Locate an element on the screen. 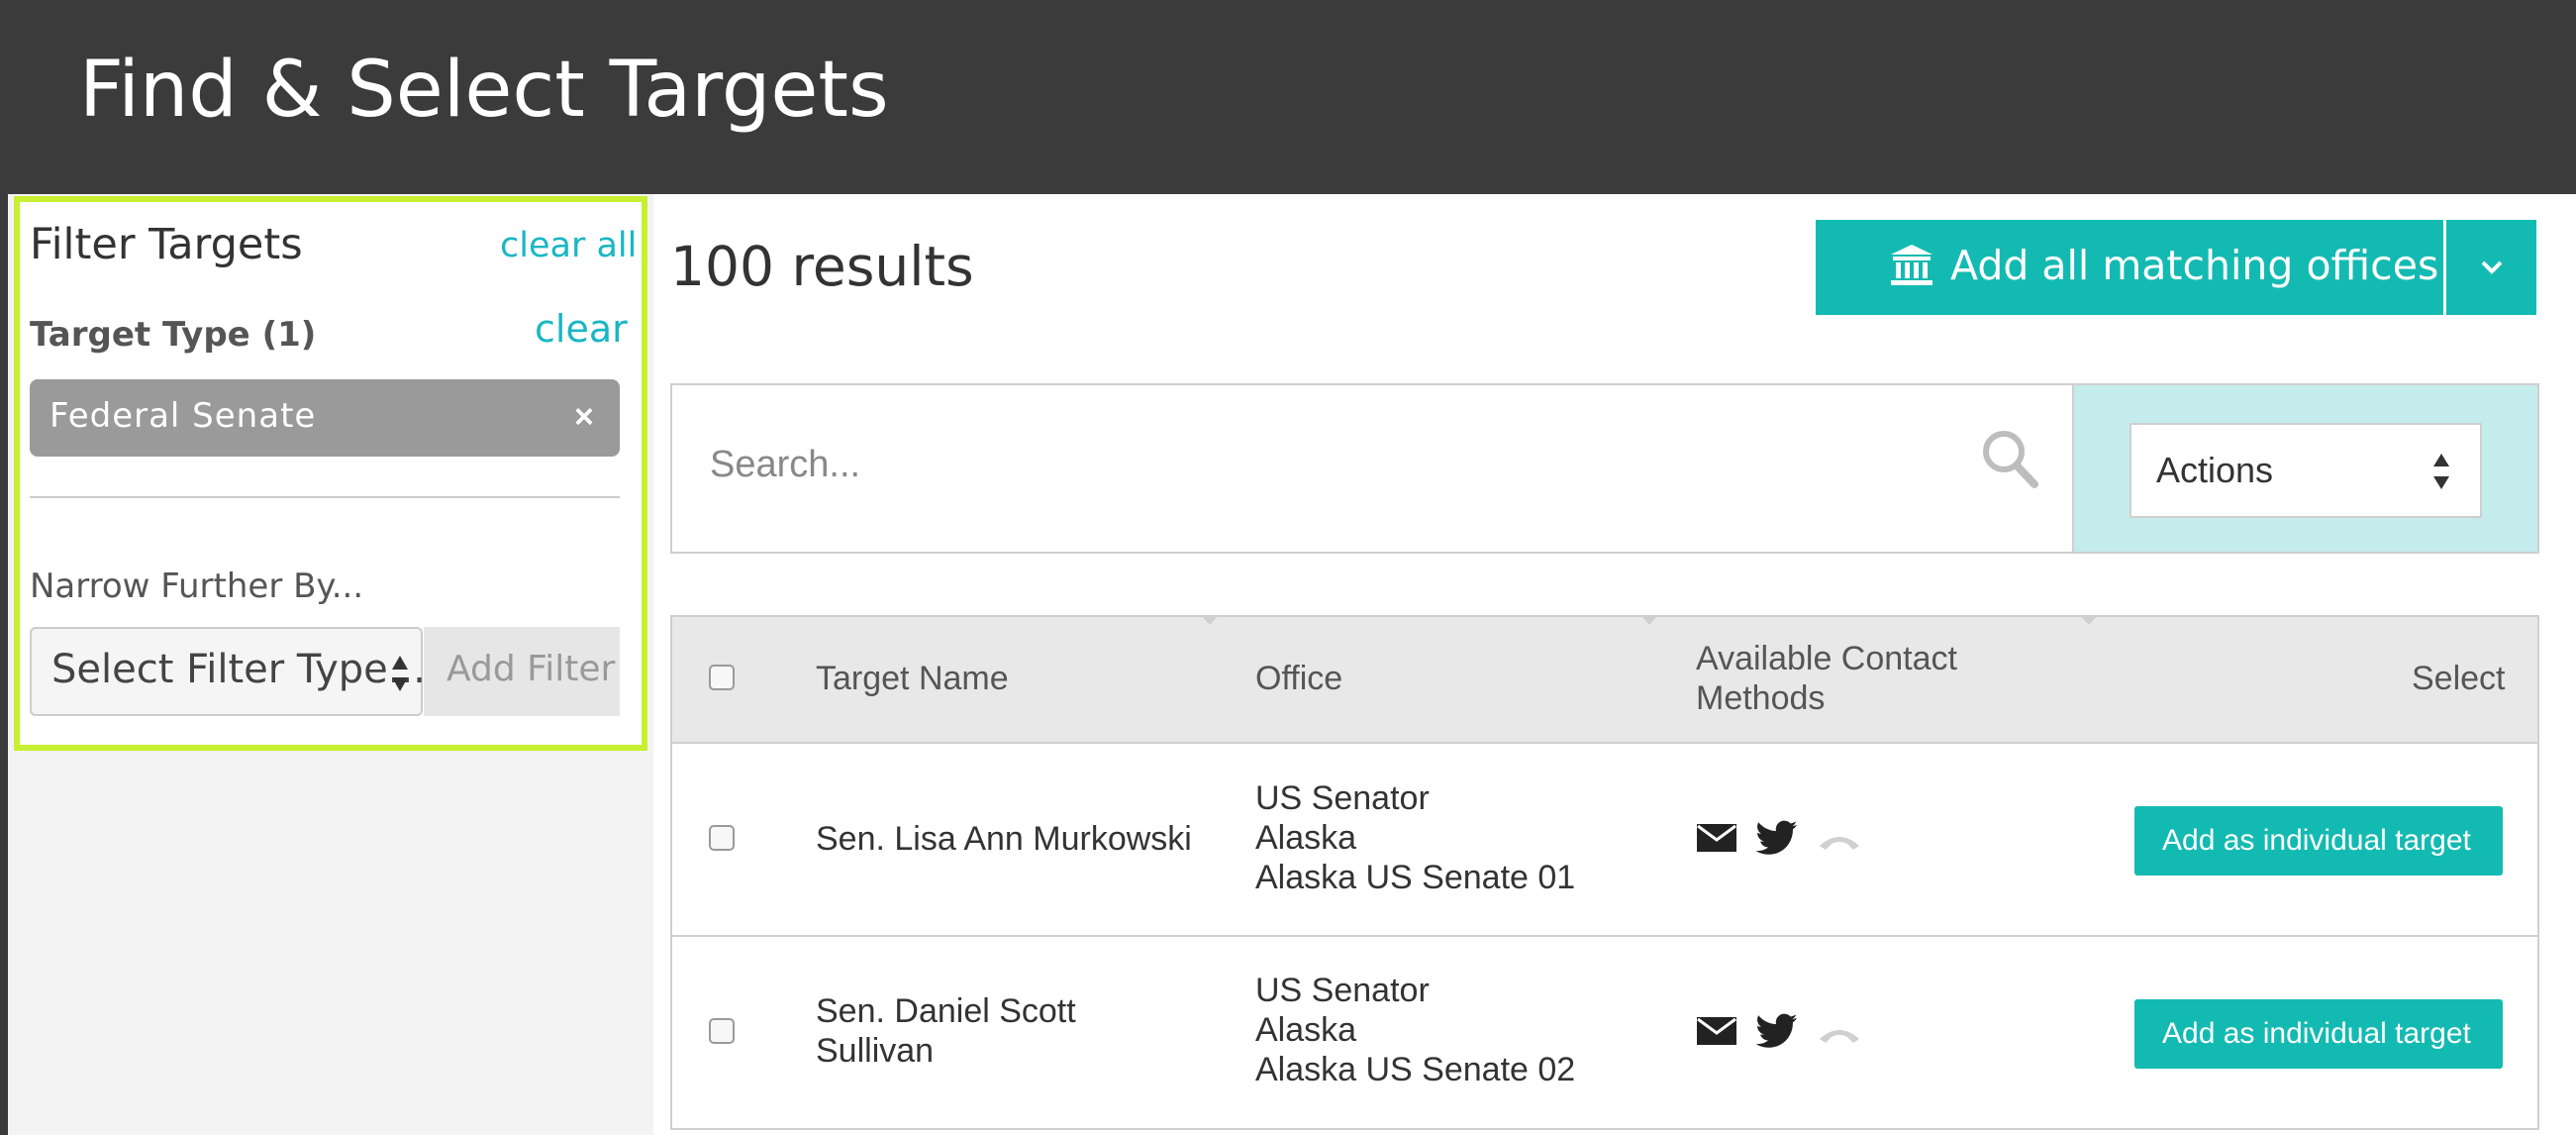 The width and height of the screenshot is (2576, 1135). office-district: Alaska US Senate 01 is located at coordinates (1415, 877).